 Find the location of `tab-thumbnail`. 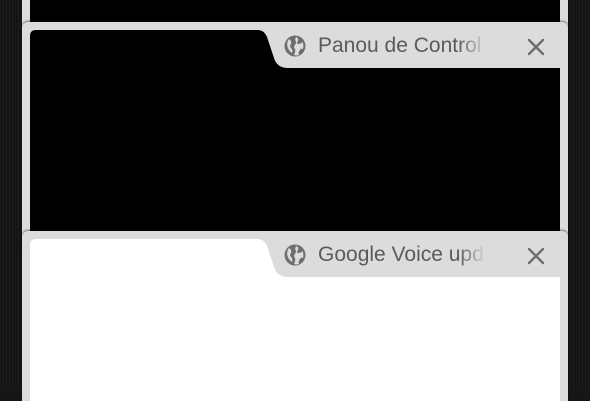

tab-thumbnail is located at coordinates (295, 11).